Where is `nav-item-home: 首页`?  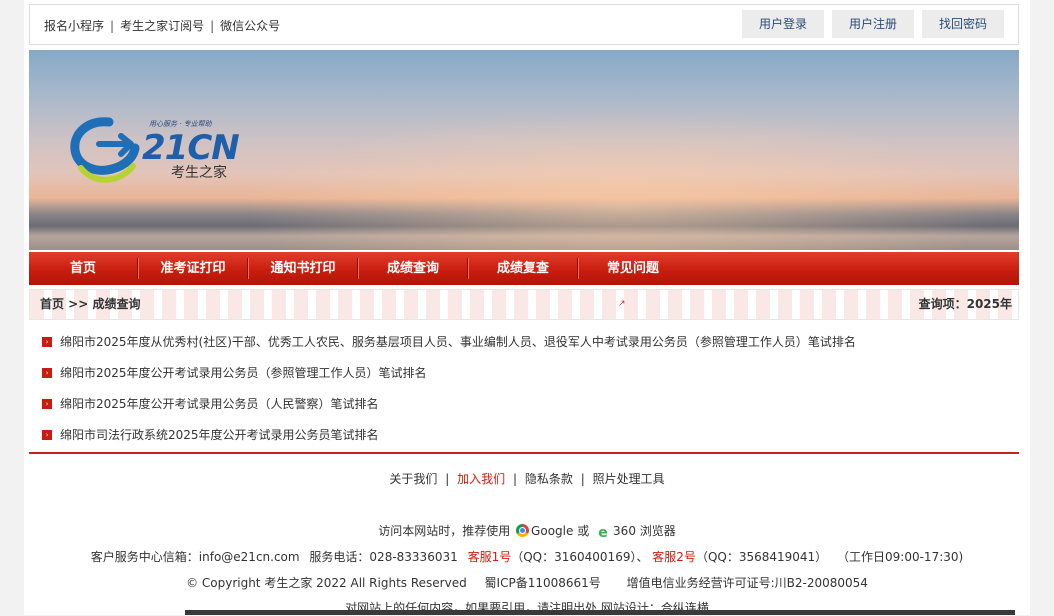
nav-item-home: 首页 is located at coordinates (83, 268).